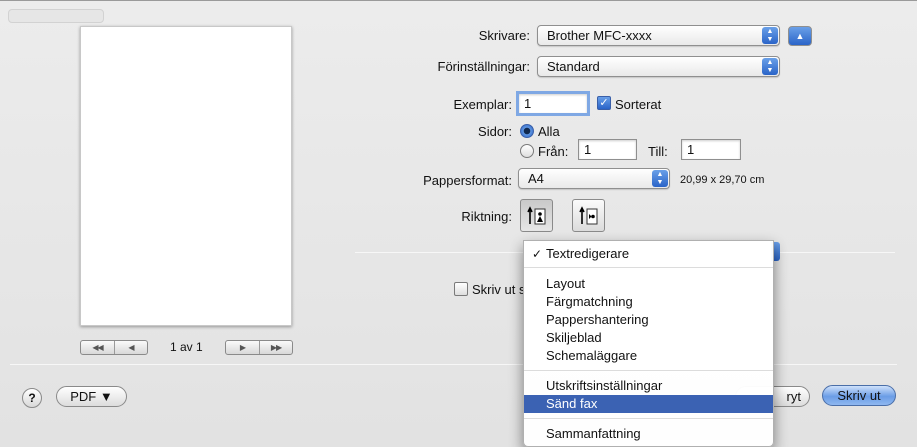  What do you see at coordinates (91, 396) in the screenshot?
I see `pdf-menu-button: PDF ▼` at bounding box center [91, 396].